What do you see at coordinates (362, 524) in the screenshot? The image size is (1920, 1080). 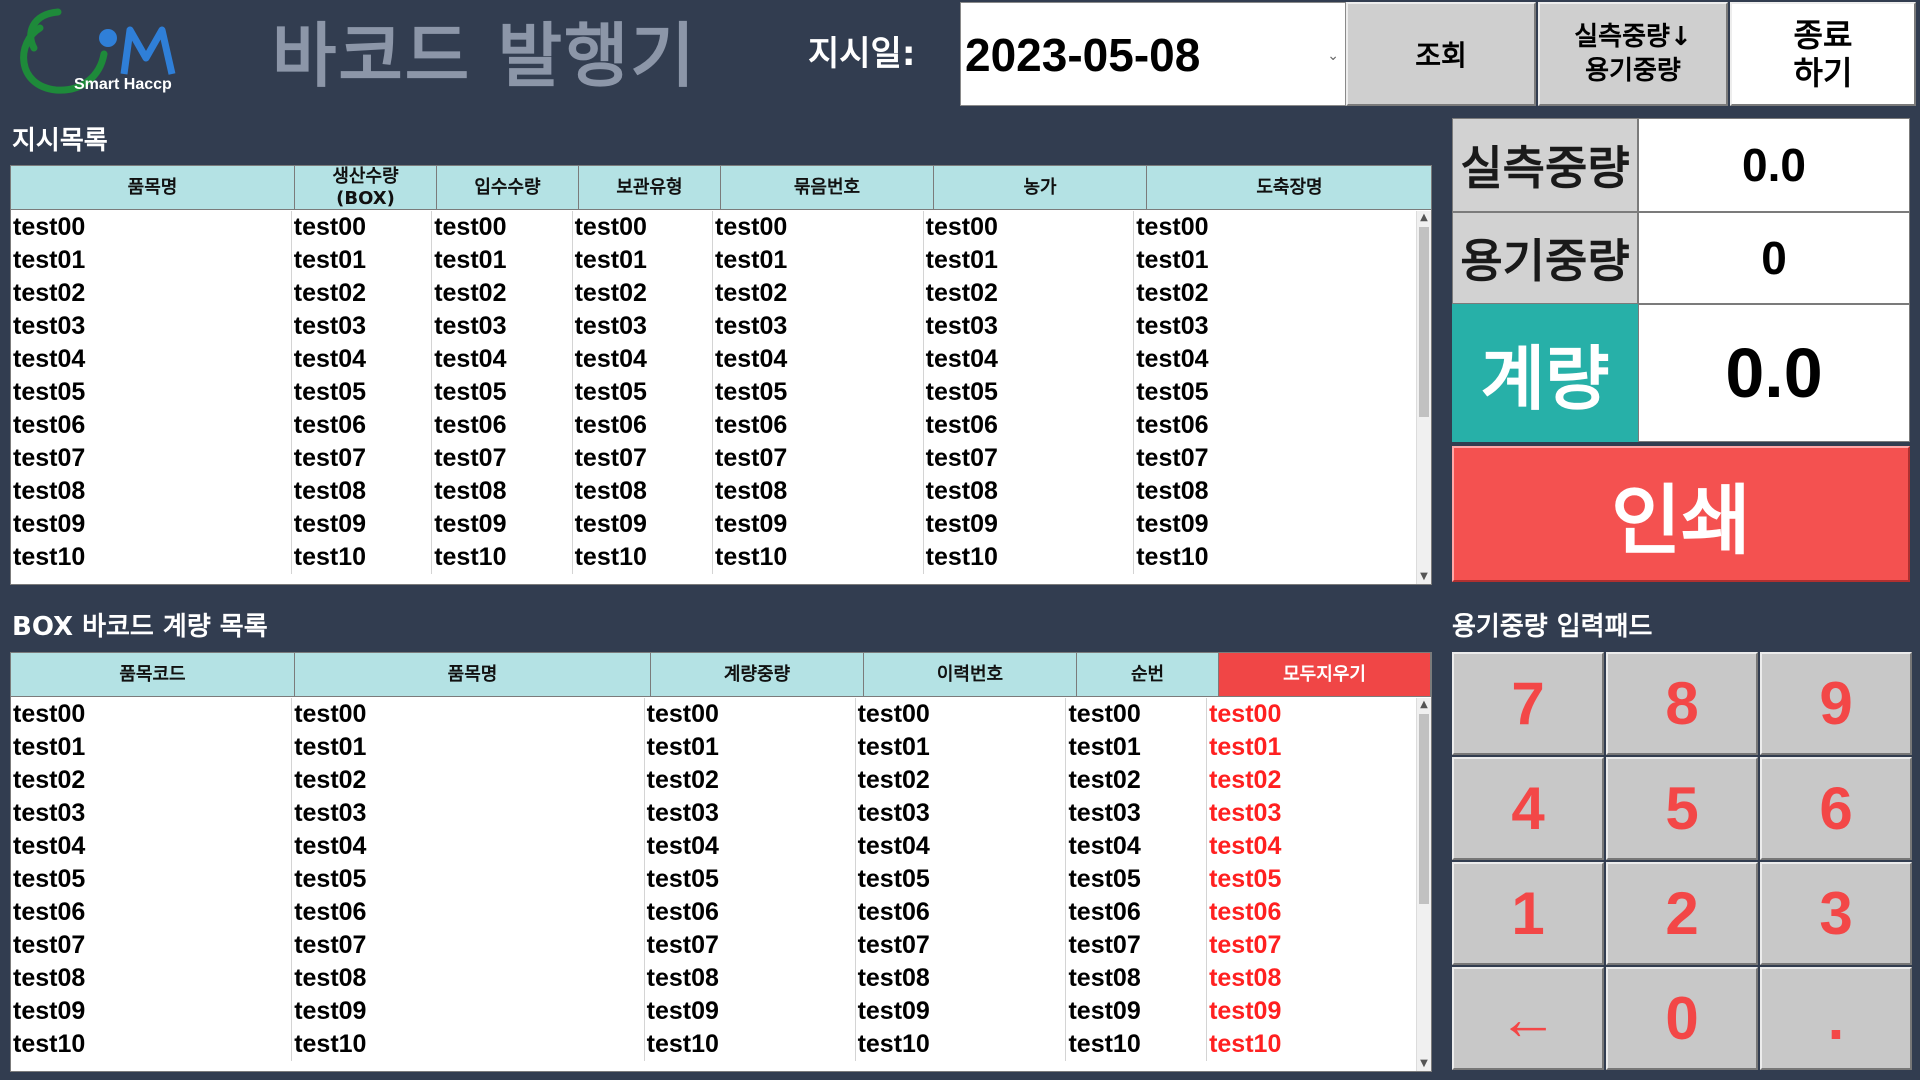 I see `table-cell: test09` at bounding box center [362, 524].